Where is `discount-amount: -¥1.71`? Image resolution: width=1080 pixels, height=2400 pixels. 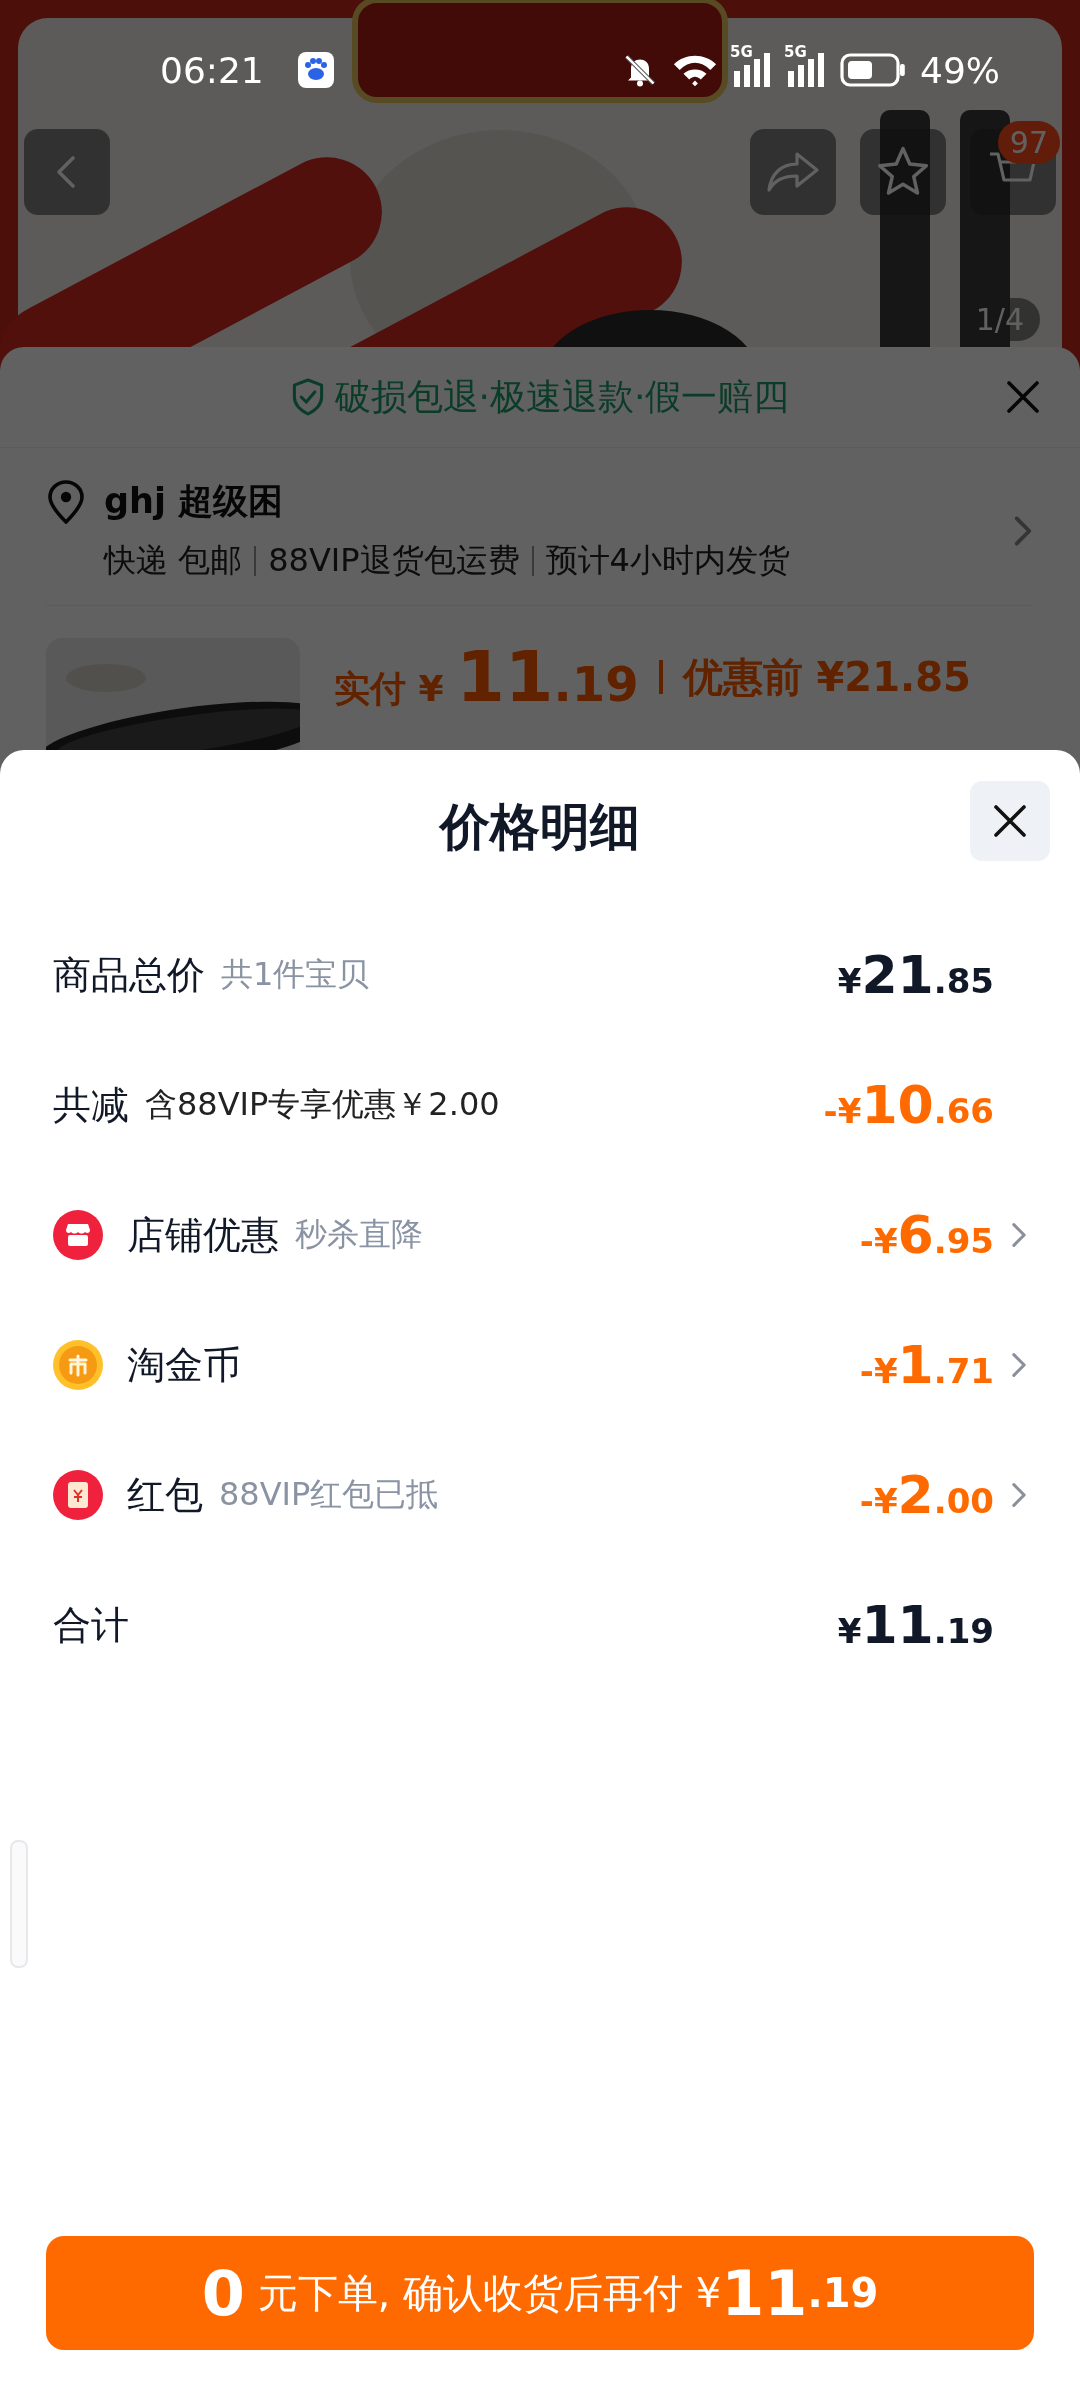
discount-amount: -¥1.71 is located at coordinates (926, 1365).